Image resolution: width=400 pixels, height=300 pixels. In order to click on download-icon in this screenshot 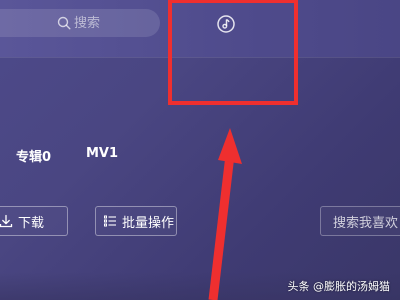, I will do `click(6, 221)`.